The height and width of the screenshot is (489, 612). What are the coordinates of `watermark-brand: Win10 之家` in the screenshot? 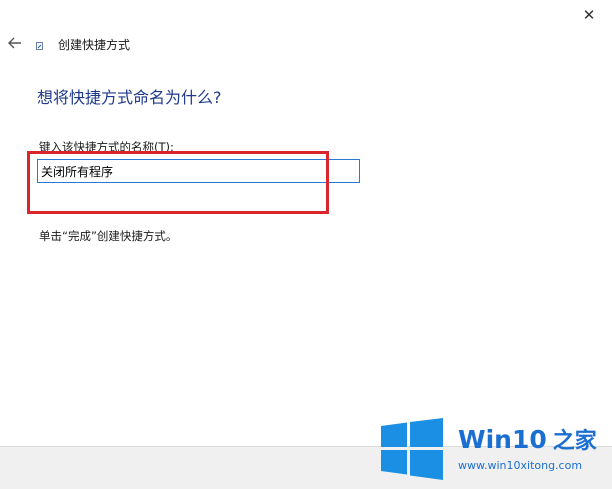 It's located at (527, 441).